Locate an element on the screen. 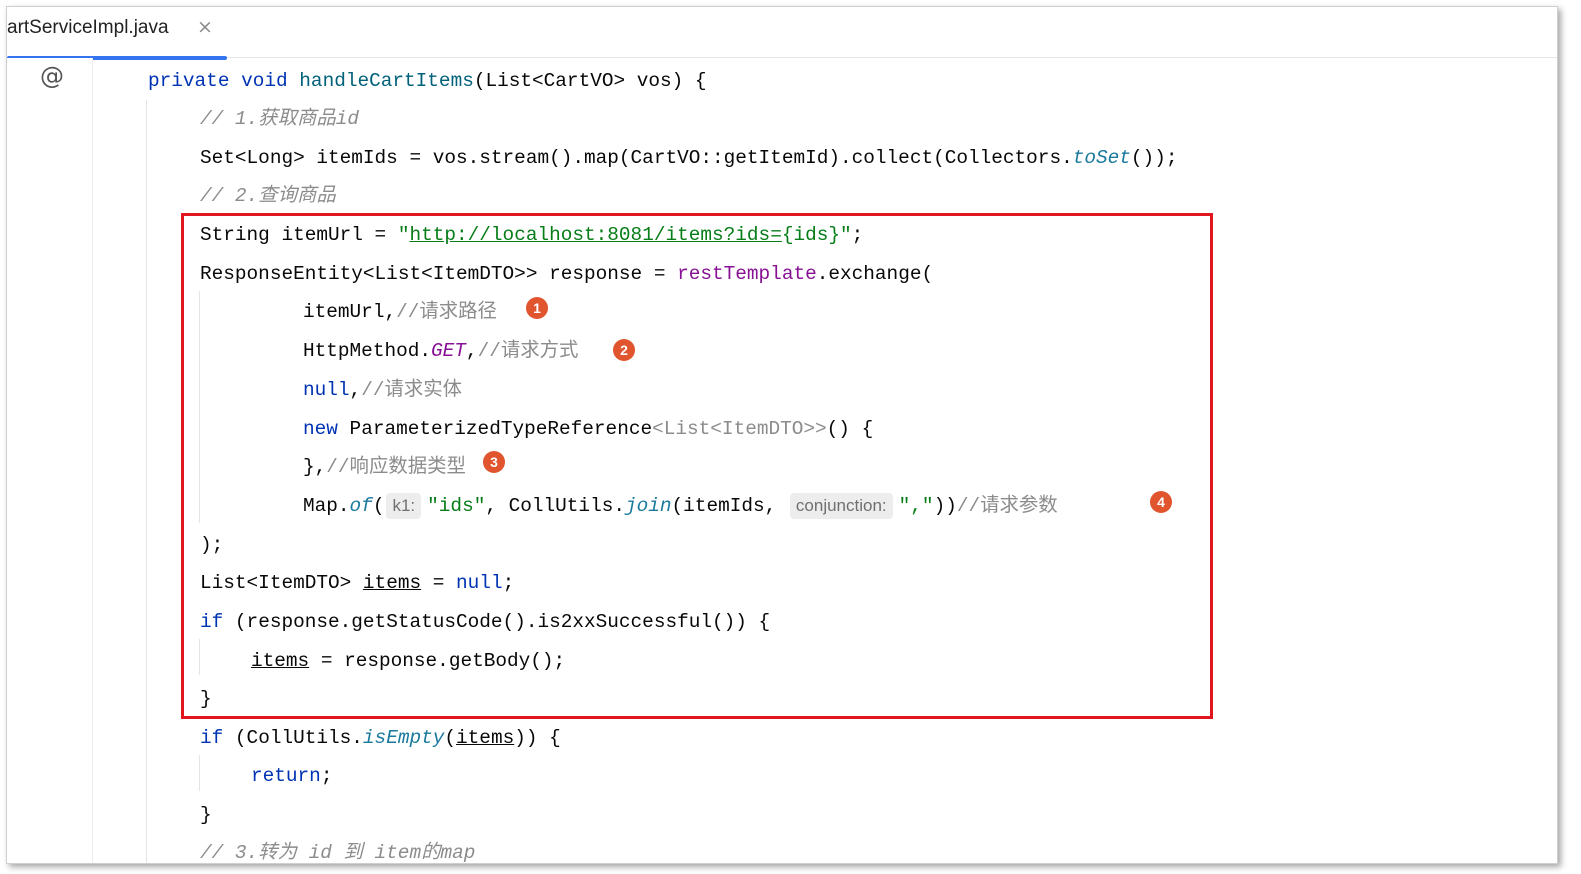 The height and width of the screenshot is (874, 1581). method-name: handleCartItems is located at coordinates (386, 81).